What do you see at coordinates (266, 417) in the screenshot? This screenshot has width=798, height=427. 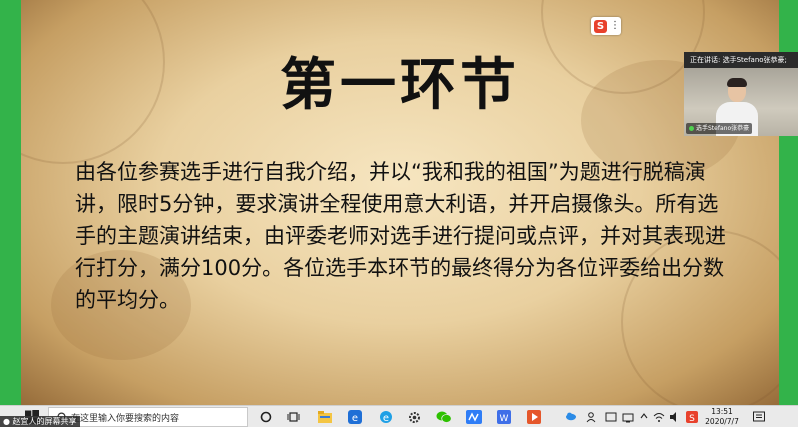 I see `cortana-icon` at bounding box center [266, 417].